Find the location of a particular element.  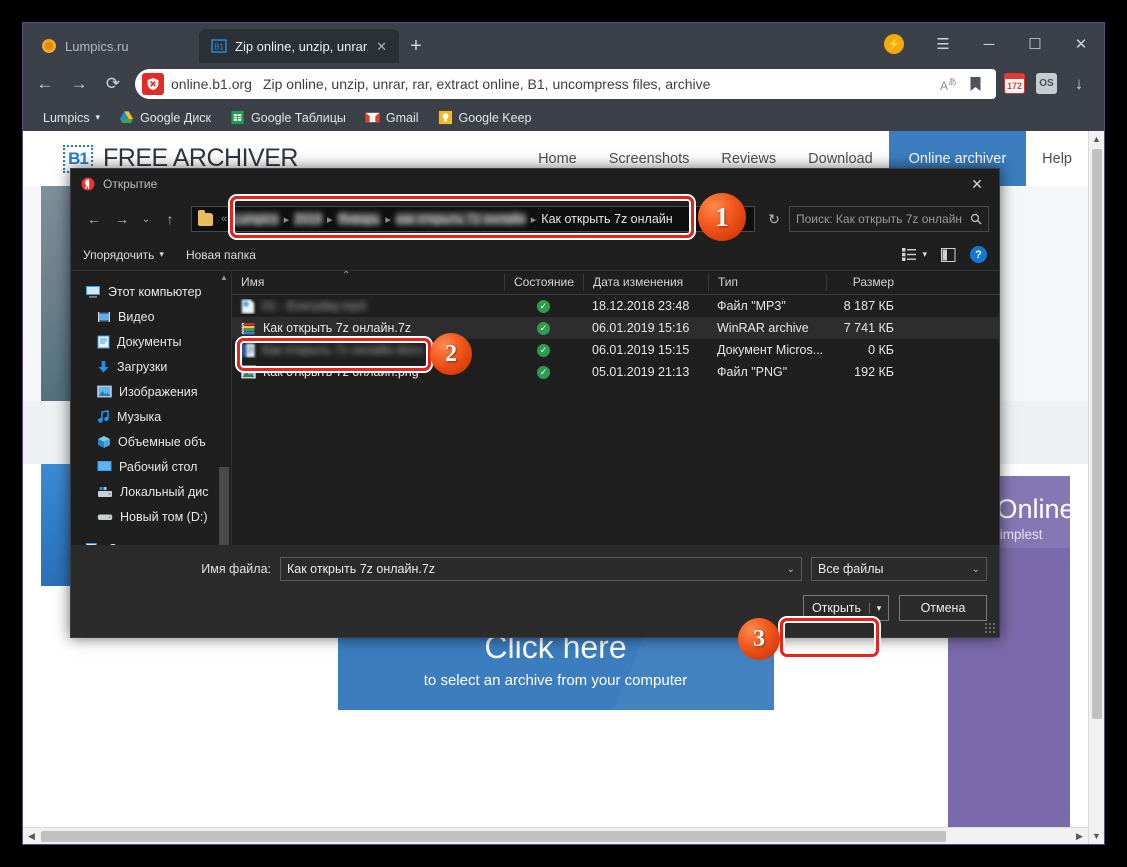

file-type-filter: Все файлы ⌄ is located at coordinates (899, 569).